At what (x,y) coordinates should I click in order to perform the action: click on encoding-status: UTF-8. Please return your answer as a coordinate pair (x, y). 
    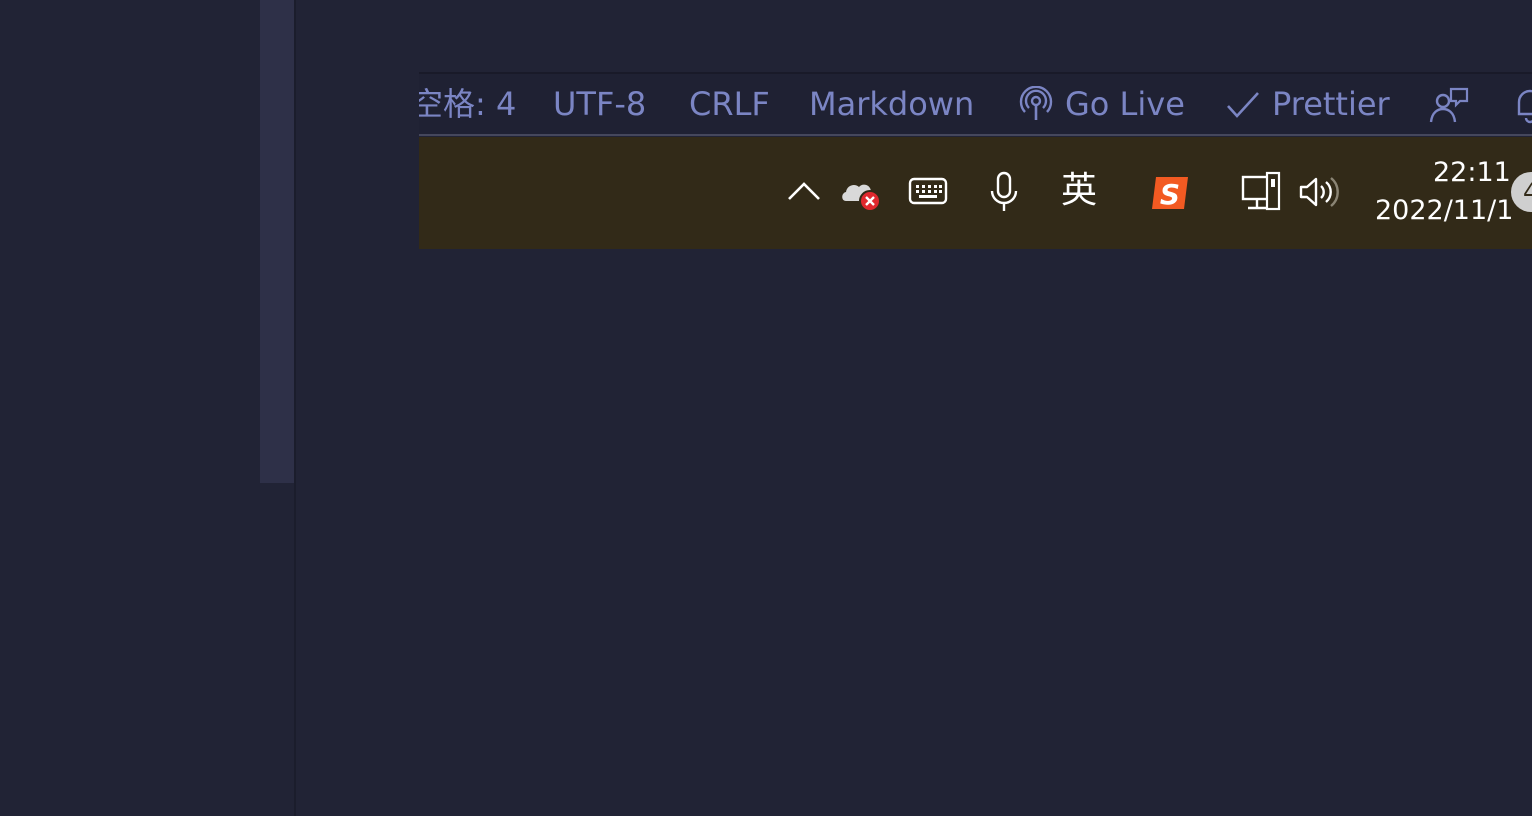
    Looking at the image, I should click on (599, 104).